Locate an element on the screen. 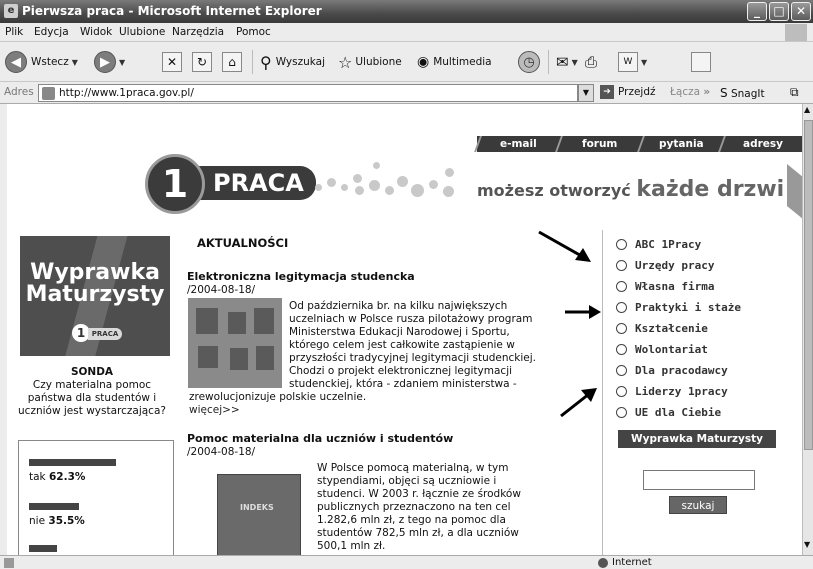  address-dropdown-button: ▼ is located at coordinates (586, 93).